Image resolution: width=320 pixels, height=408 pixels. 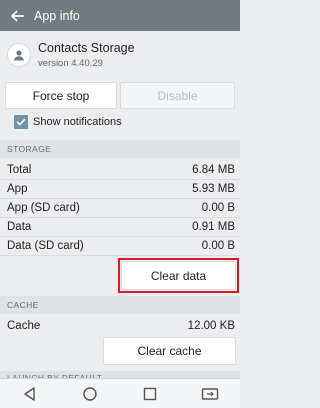 I want to click on storage-label: Data, so click(x=19, y=227).